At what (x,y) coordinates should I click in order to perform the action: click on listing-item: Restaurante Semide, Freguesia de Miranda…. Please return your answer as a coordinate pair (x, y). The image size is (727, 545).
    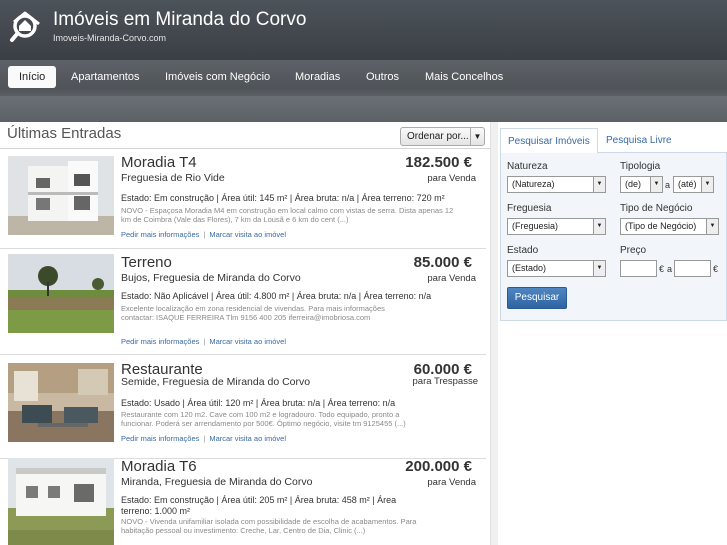
    Looking at the image, I should click on (245, 407).